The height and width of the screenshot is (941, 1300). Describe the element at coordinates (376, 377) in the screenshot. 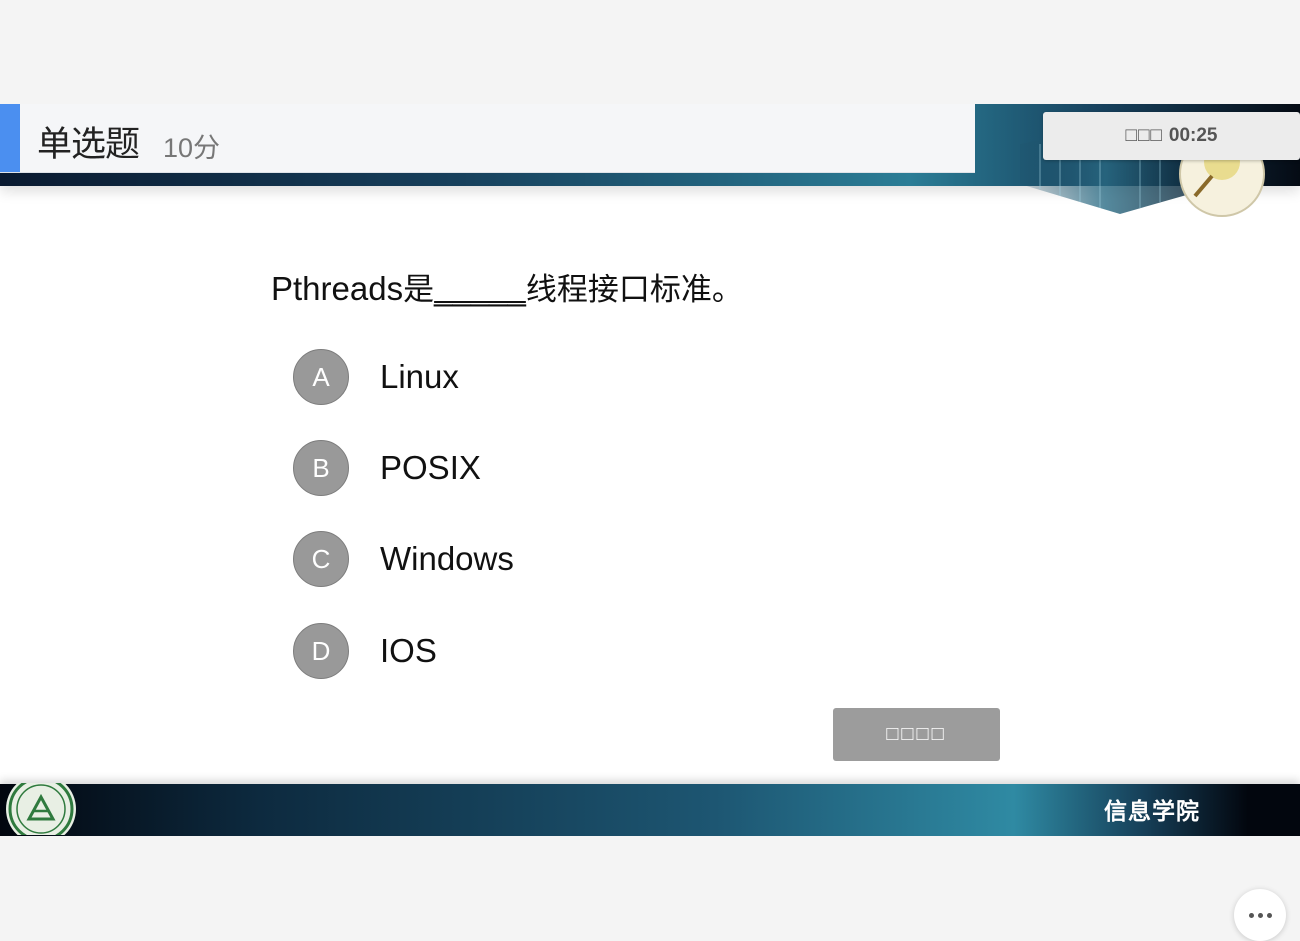

I see `option-a: A Linux` at that location.